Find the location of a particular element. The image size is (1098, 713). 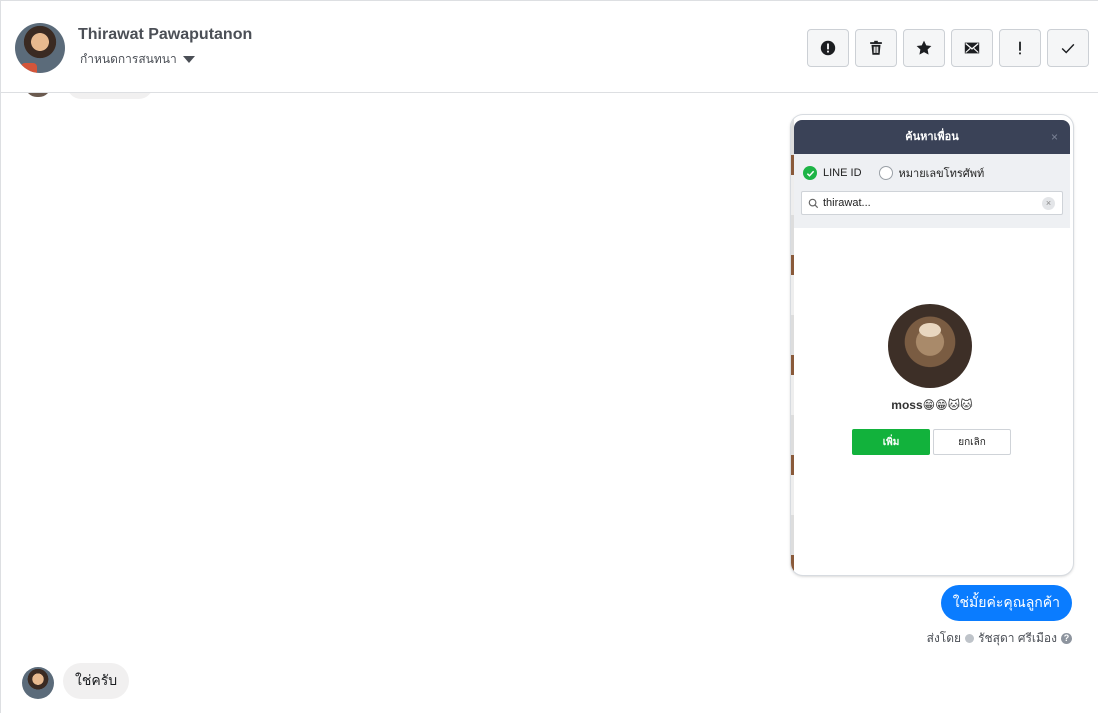

trash-icon is located at coordinates (876, 47).